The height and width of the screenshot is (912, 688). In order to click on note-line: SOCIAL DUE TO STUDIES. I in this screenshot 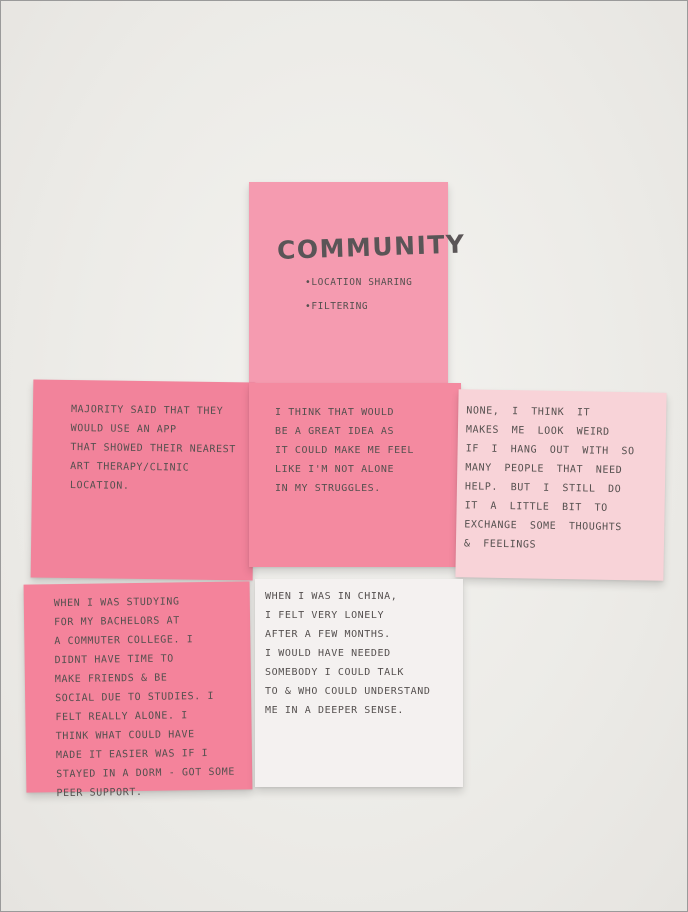, I will do `click(135, 697)`.